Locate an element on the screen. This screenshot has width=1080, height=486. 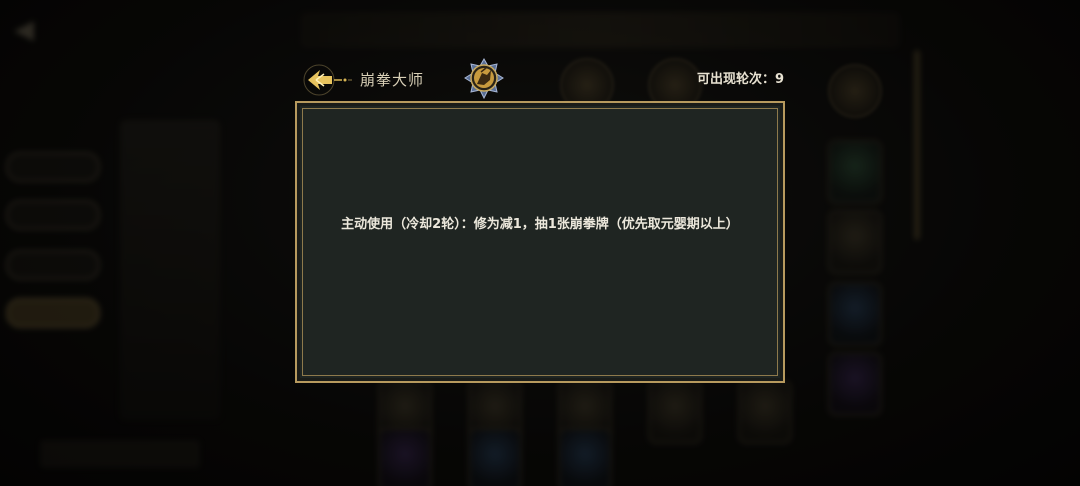
appearance-rounds: 可出现轮次：9 is located at coordinates (740, 80).